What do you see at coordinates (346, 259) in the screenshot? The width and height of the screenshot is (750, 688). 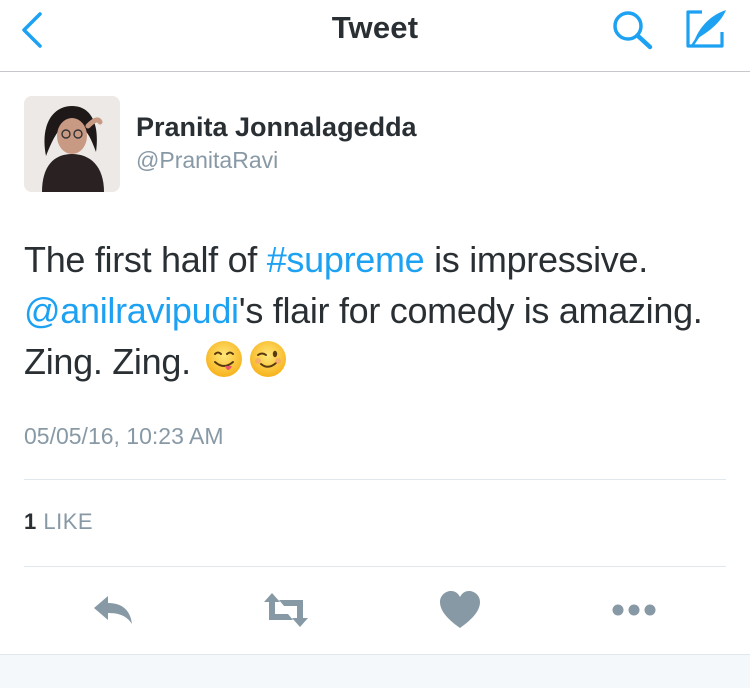 I see `hashtag-link: #supreme` at bounding box center [346, 259].